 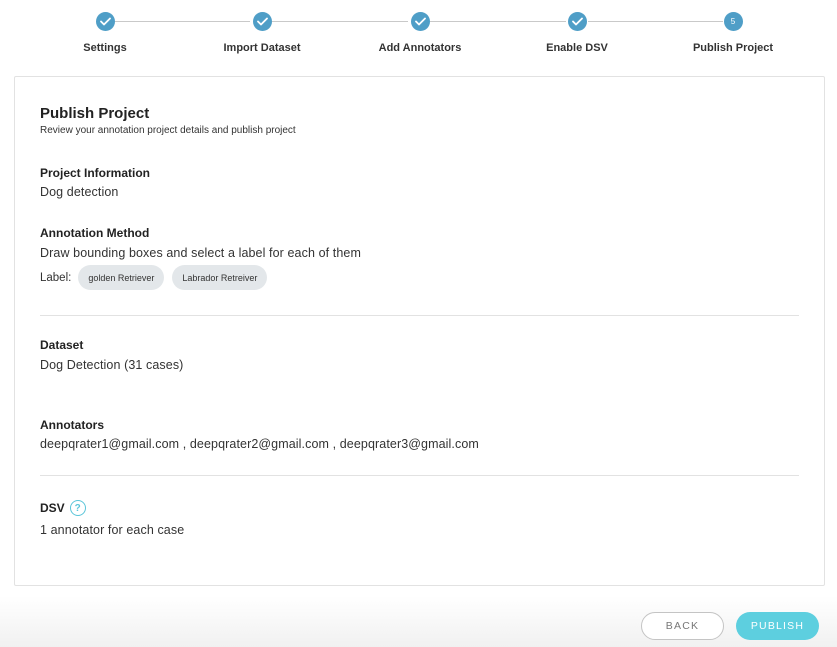 I want to click on back-button: BACK, so click(x=682, y=626).